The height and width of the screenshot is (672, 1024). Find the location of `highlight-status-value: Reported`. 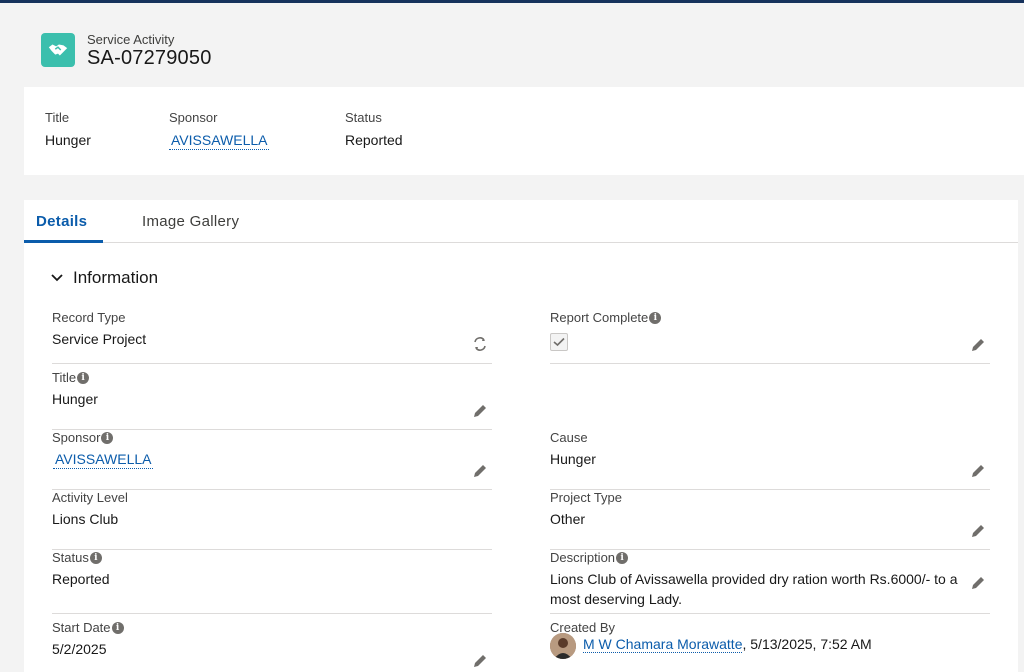

highlight-status-value: Reported is located at coordinates (374, 140).